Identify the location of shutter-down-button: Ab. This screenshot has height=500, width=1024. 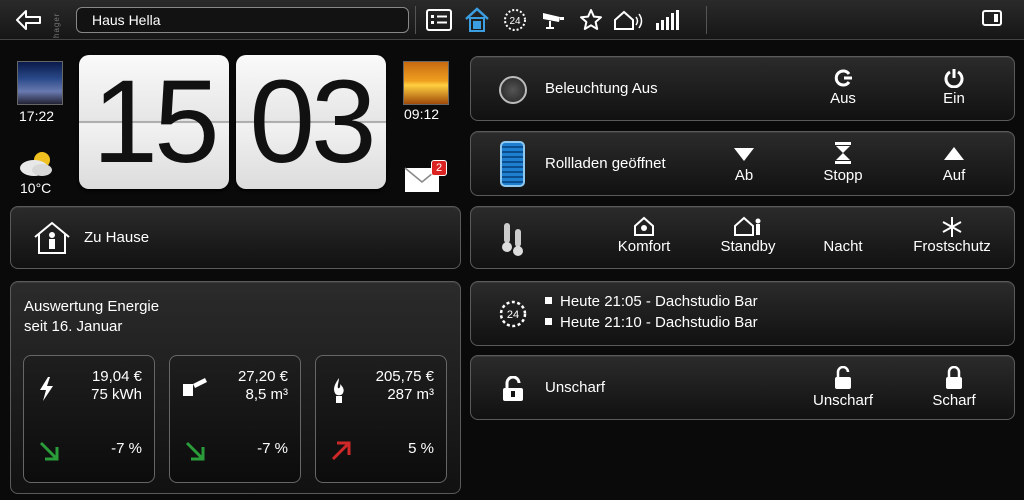
(744, 164).